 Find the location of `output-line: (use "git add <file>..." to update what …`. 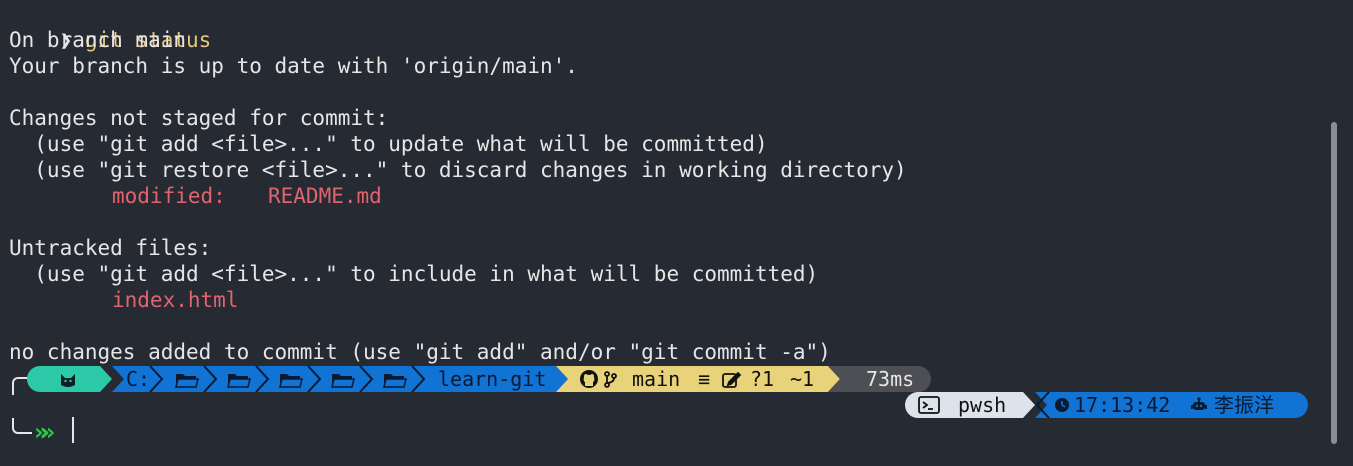

output-line: (use "git add <file>..." to update what … is located at coordinates (388, 144).